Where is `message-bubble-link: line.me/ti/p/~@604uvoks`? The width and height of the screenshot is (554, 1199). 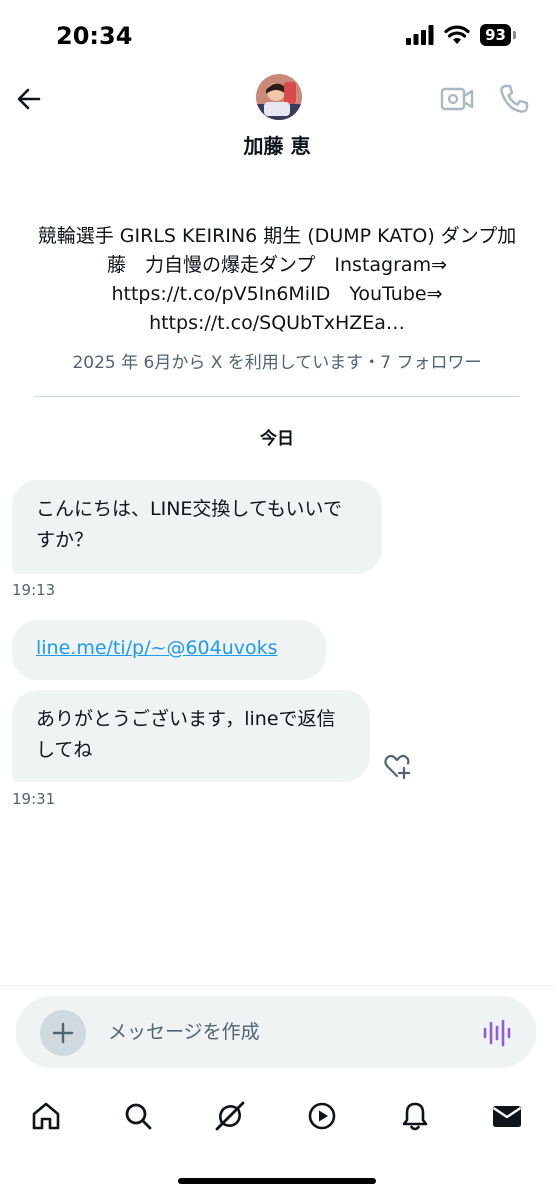
message-bubble-link: line.me/ti/p/~@604uvoks is located at coordinates (169, 650).